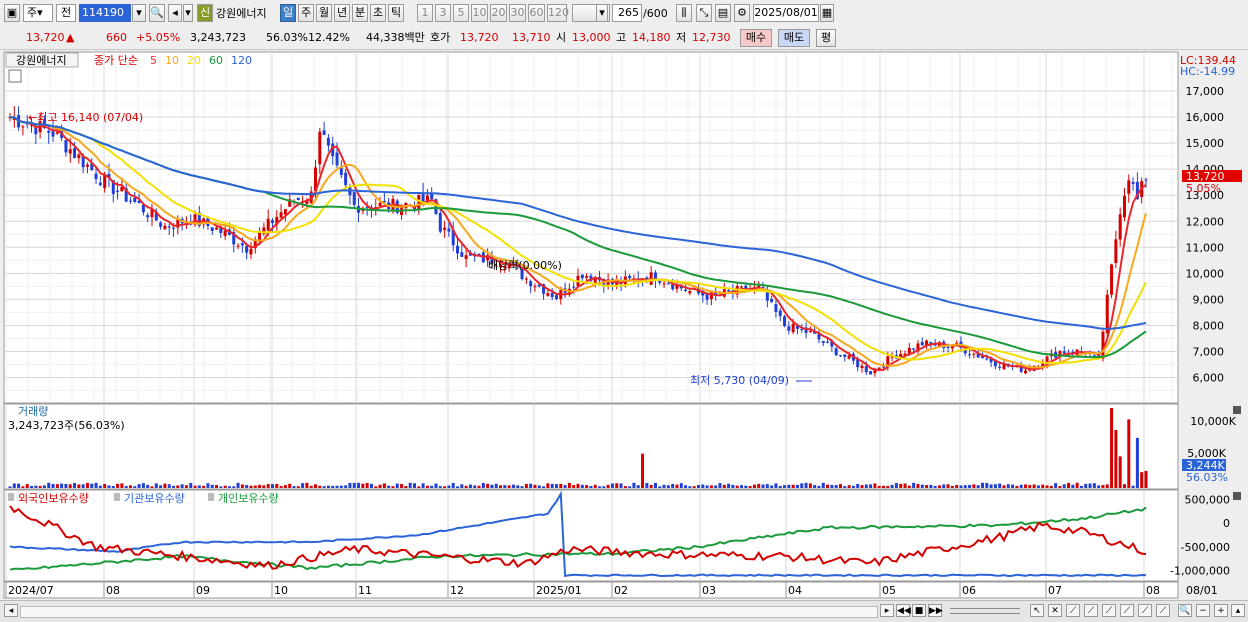 The image size is (1248, 622). I want to click on more-icon: ▴, so click(1238, 610).